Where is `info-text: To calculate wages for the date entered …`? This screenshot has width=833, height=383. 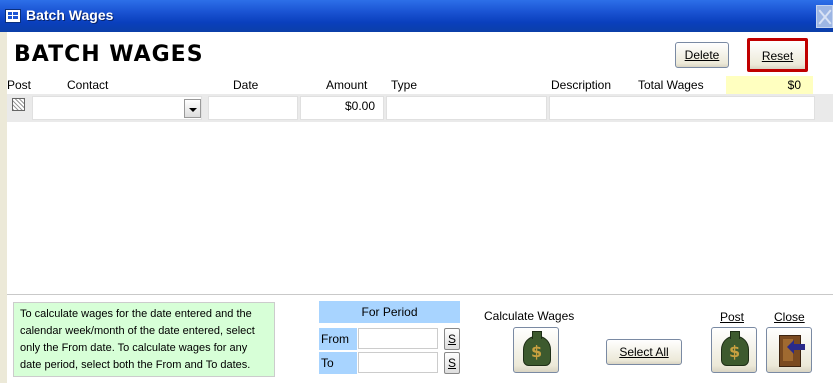
info-text: To calculate wages for the date entered … is located at coordinates (144, 339).